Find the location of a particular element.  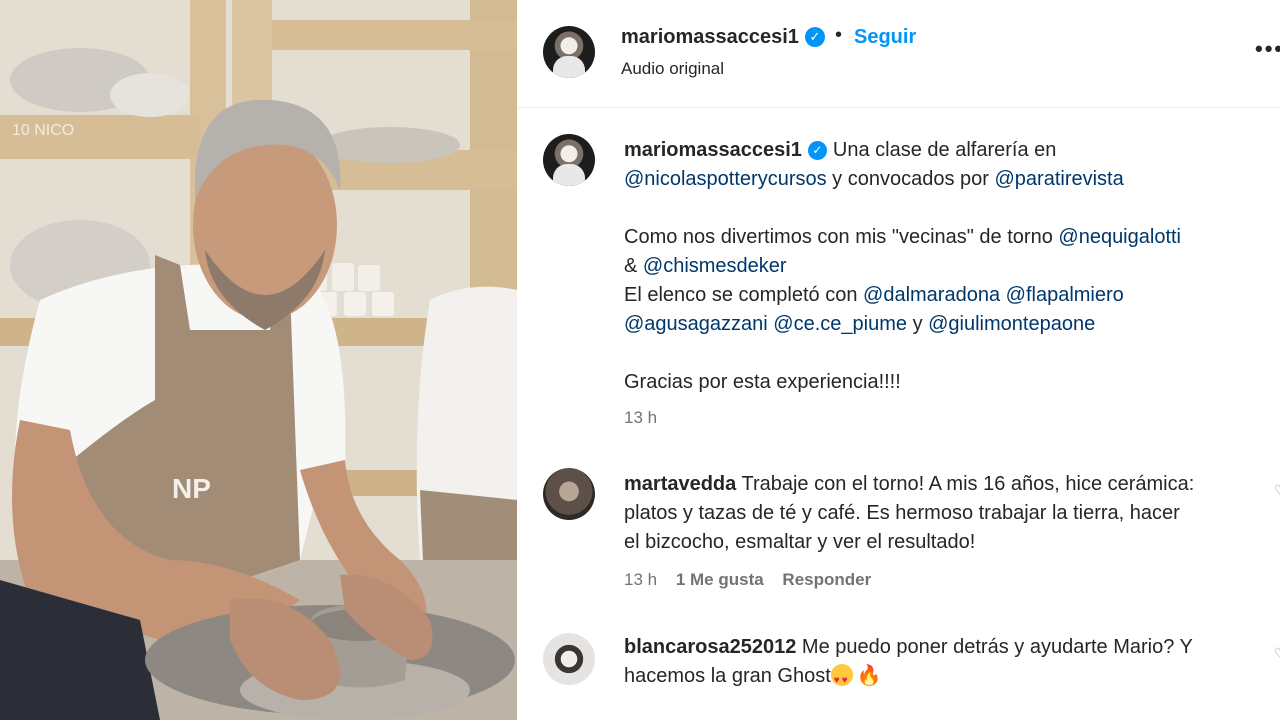

apron-logo: NP is located at coordinates (191, 488).